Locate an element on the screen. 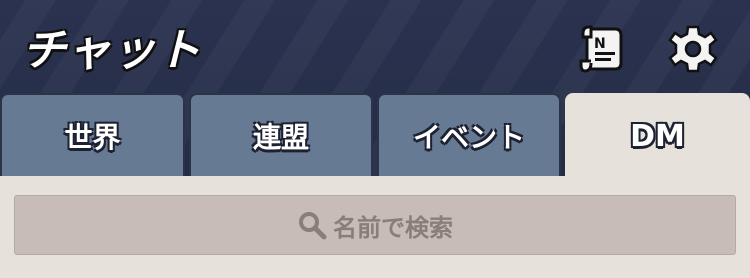 This screenshot has height=278, width=750. scroll-button: N is located at coordinates (601, 49).